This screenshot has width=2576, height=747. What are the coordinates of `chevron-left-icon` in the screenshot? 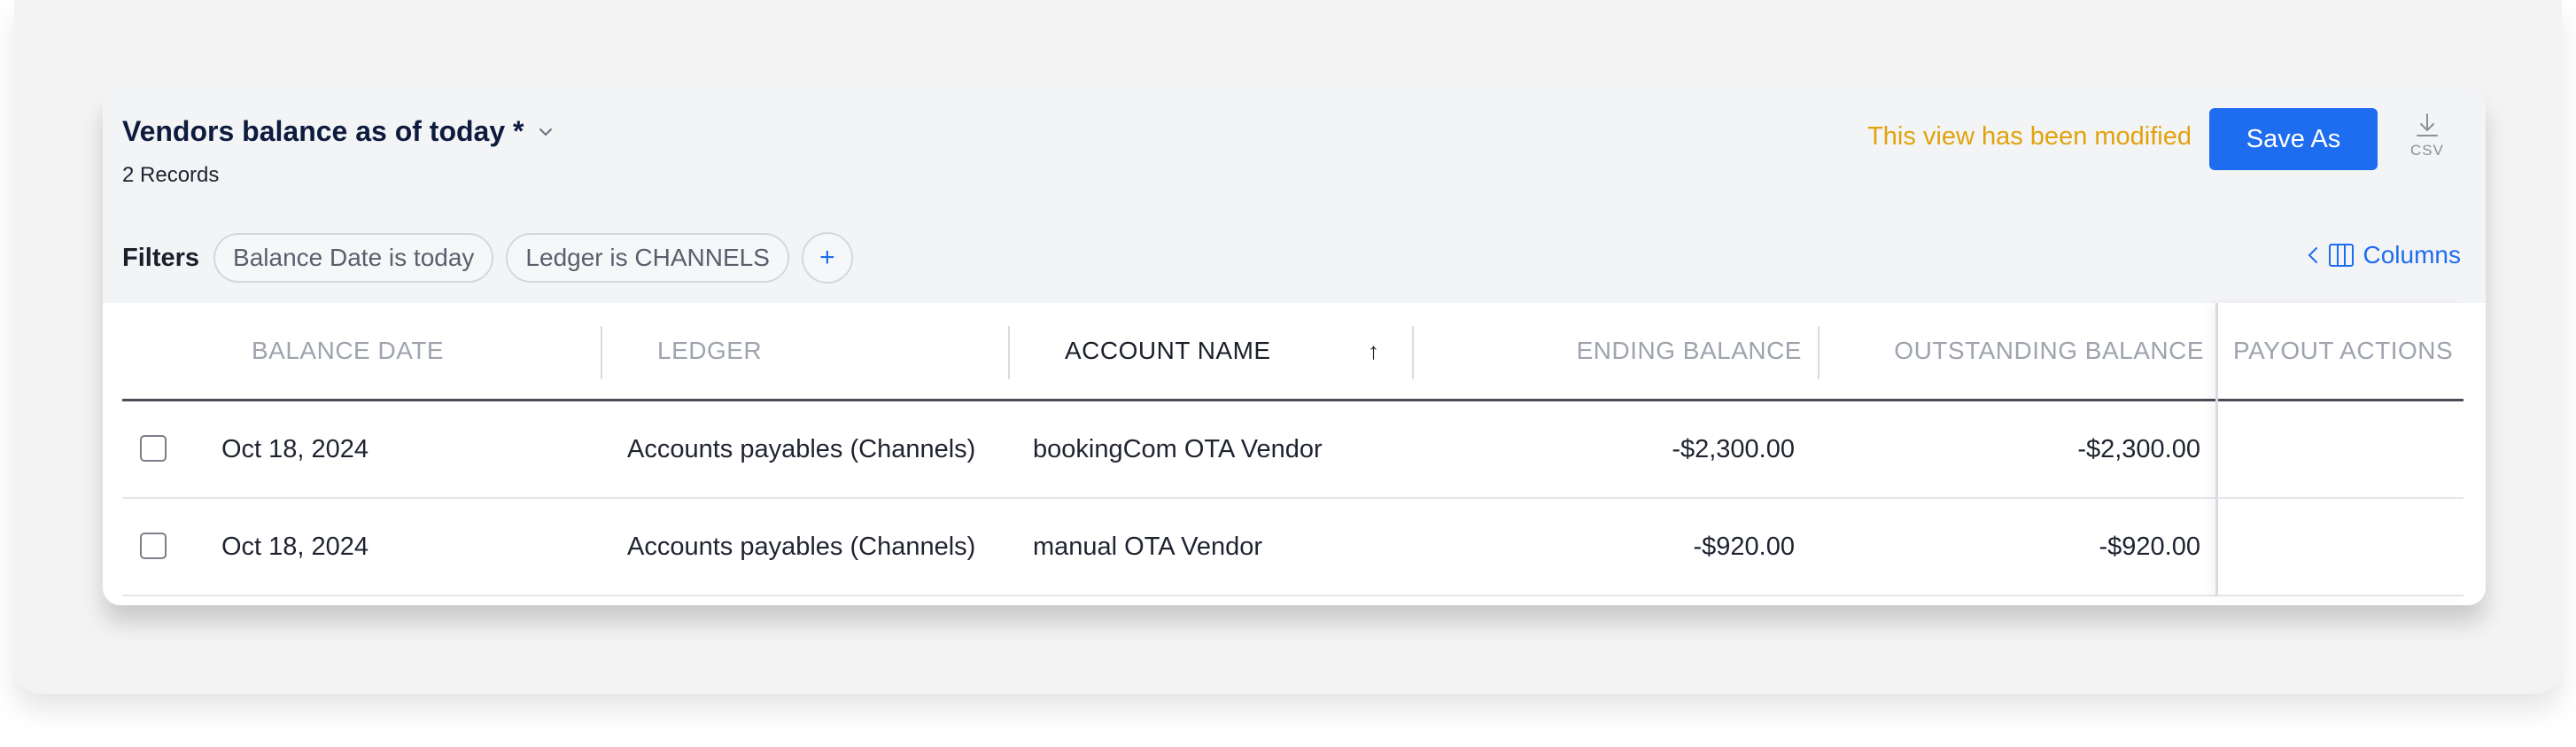 It's located at (2312, 255).